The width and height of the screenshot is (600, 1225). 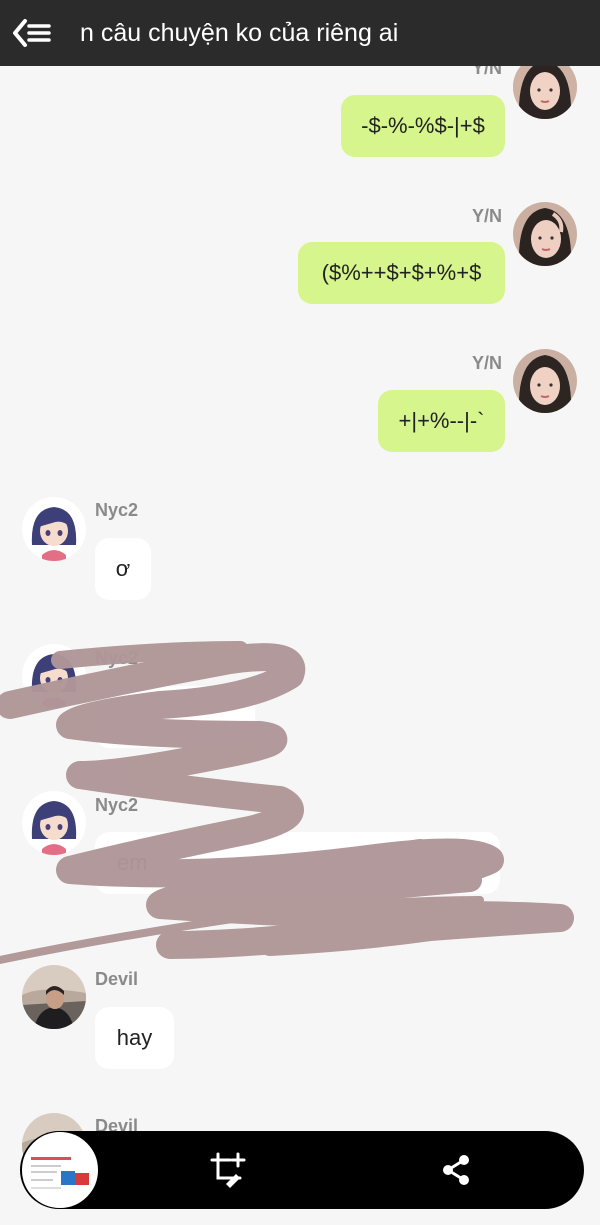 What do you see at coordinates (441, 421) in the screenshot?
I see `message-bubble: +|+%--|-`` at bounding box center [441, 421].